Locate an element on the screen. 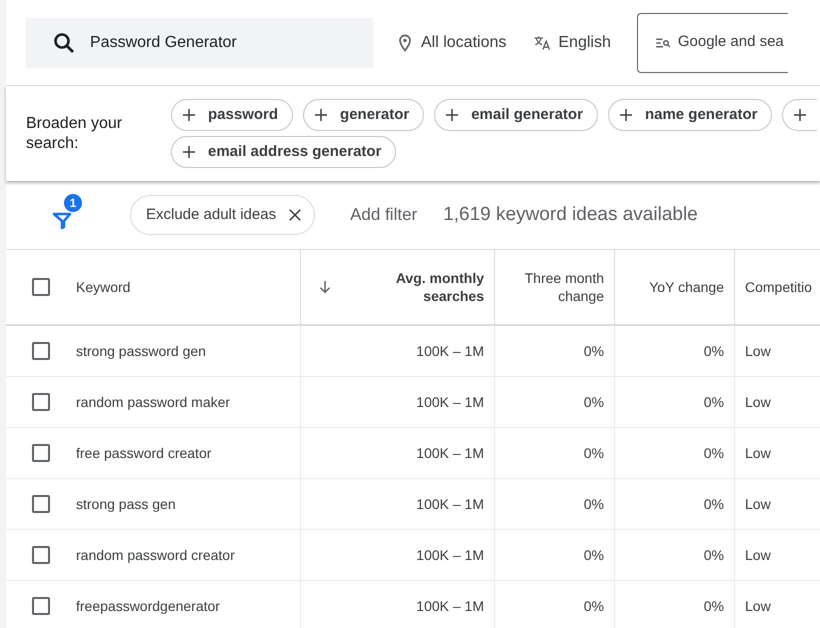 This screenshot has height=628, width=820. table-cell-text: random password maker is located at coordinates (153, 402).